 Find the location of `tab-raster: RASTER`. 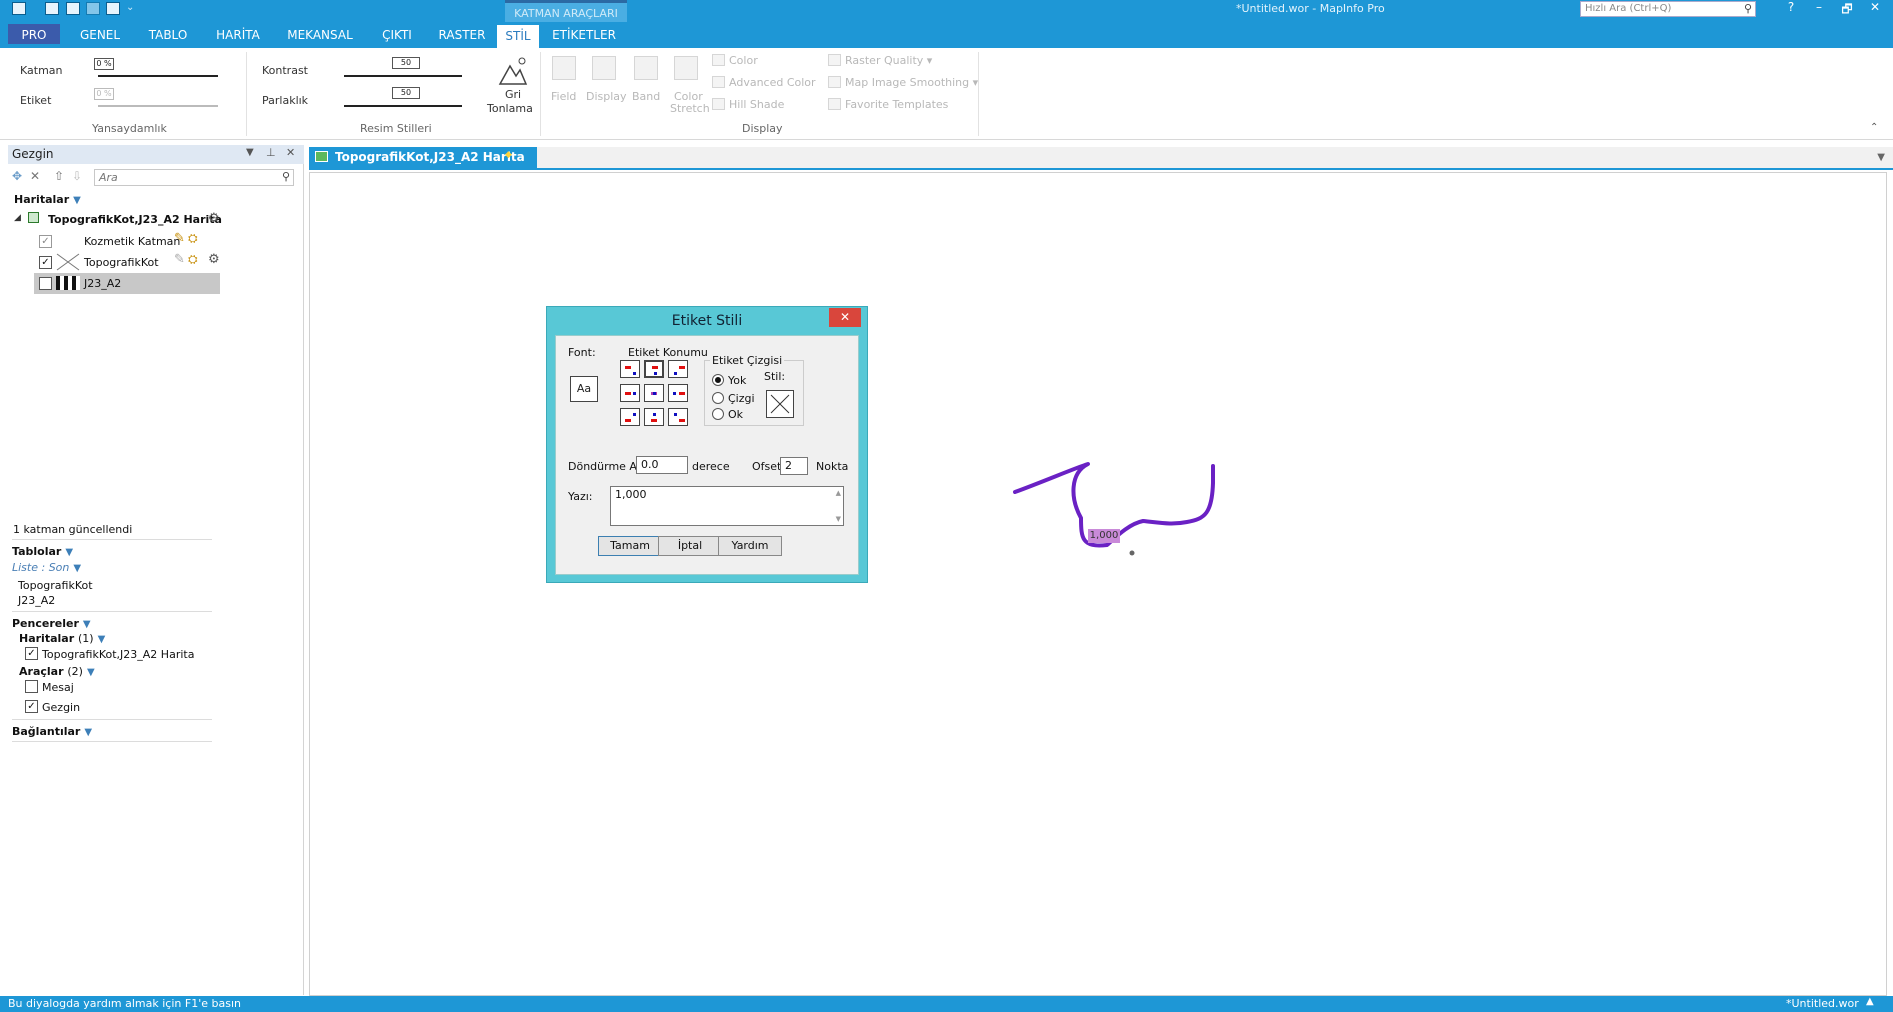

tab-raster: RASTER is located at coordinates (462, 34).